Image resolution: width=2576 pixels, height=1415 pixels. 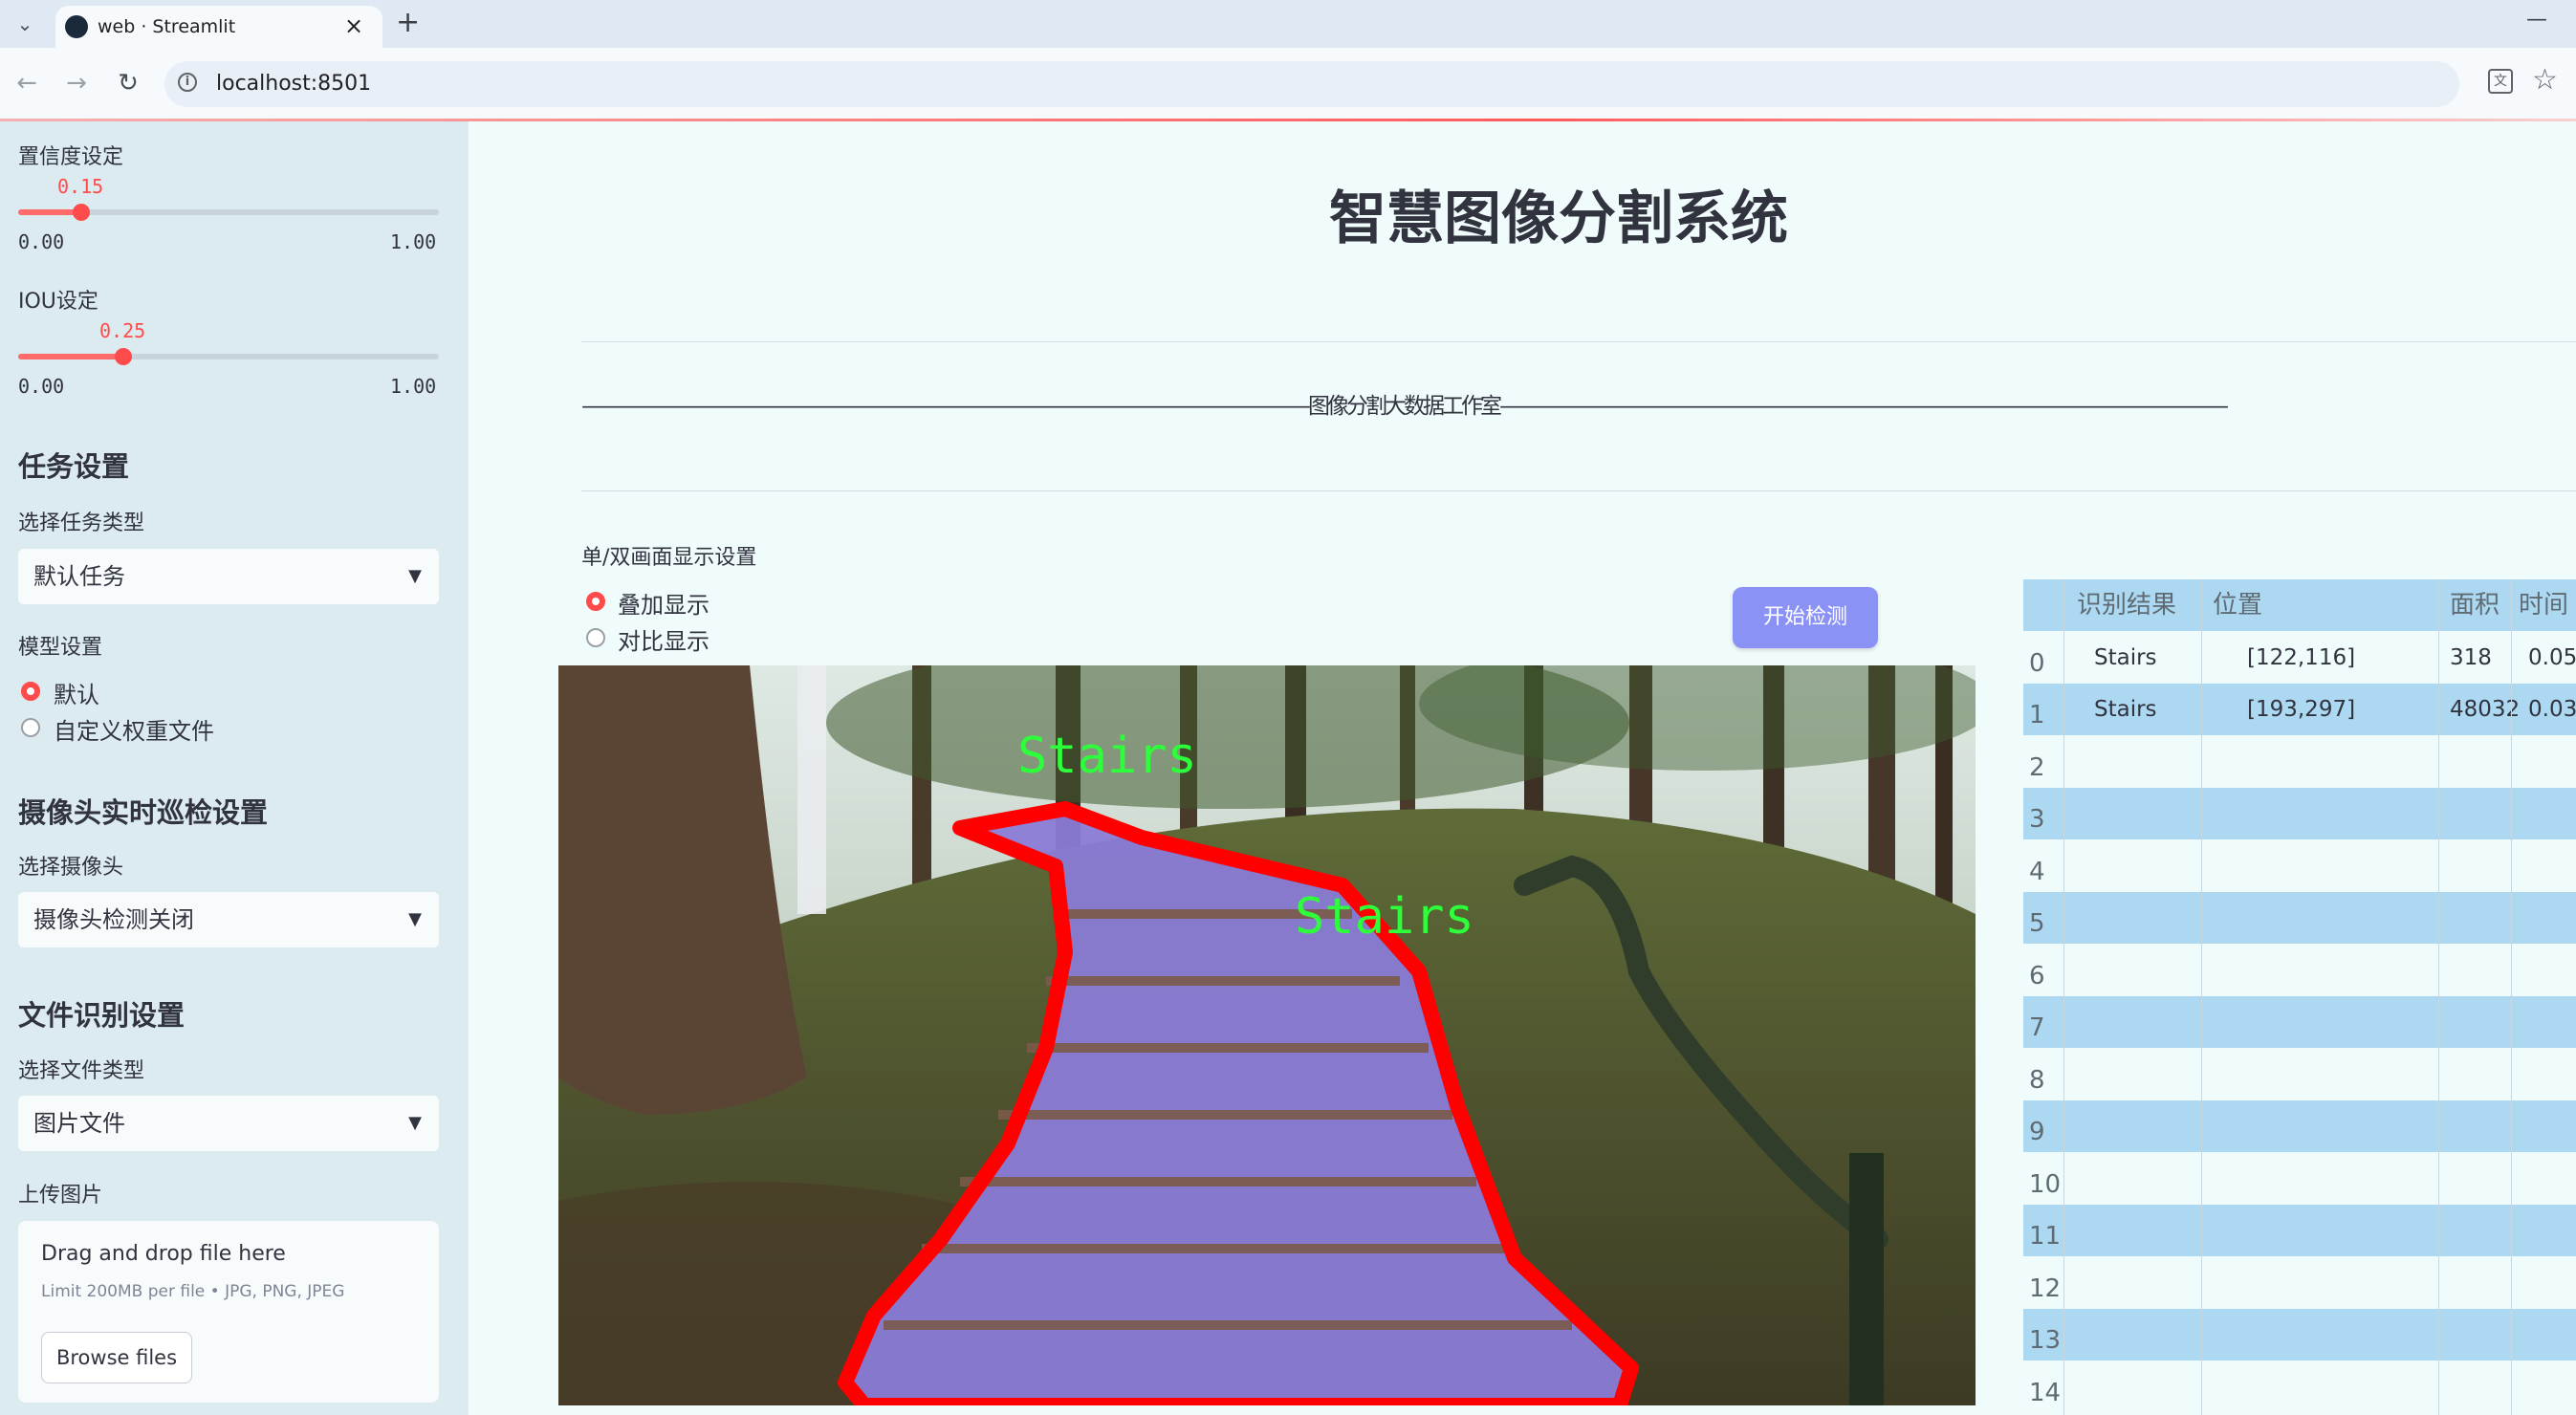 What do you see at coordinates (663, 605) in the screenshot?
I see `overlay-display-label: 叠加显示` at bounding box center [663, 605].